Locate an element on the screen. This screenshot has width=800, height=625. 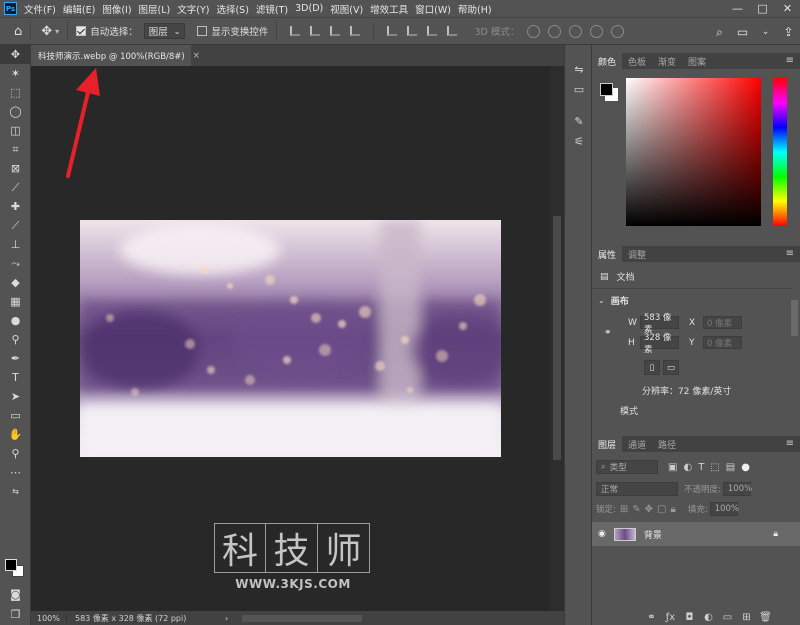
lasso-tool-icon: ◯ is located at coordinates (15, 111).